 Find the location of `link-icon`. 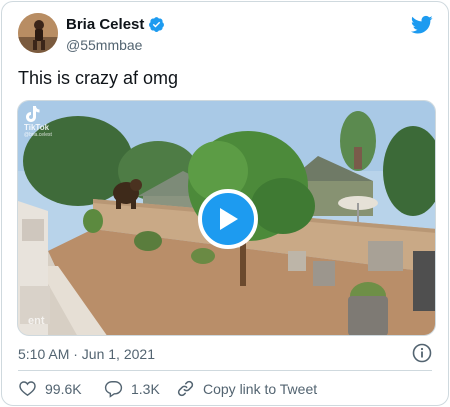

link-icon is located at coordinates (185, 388).